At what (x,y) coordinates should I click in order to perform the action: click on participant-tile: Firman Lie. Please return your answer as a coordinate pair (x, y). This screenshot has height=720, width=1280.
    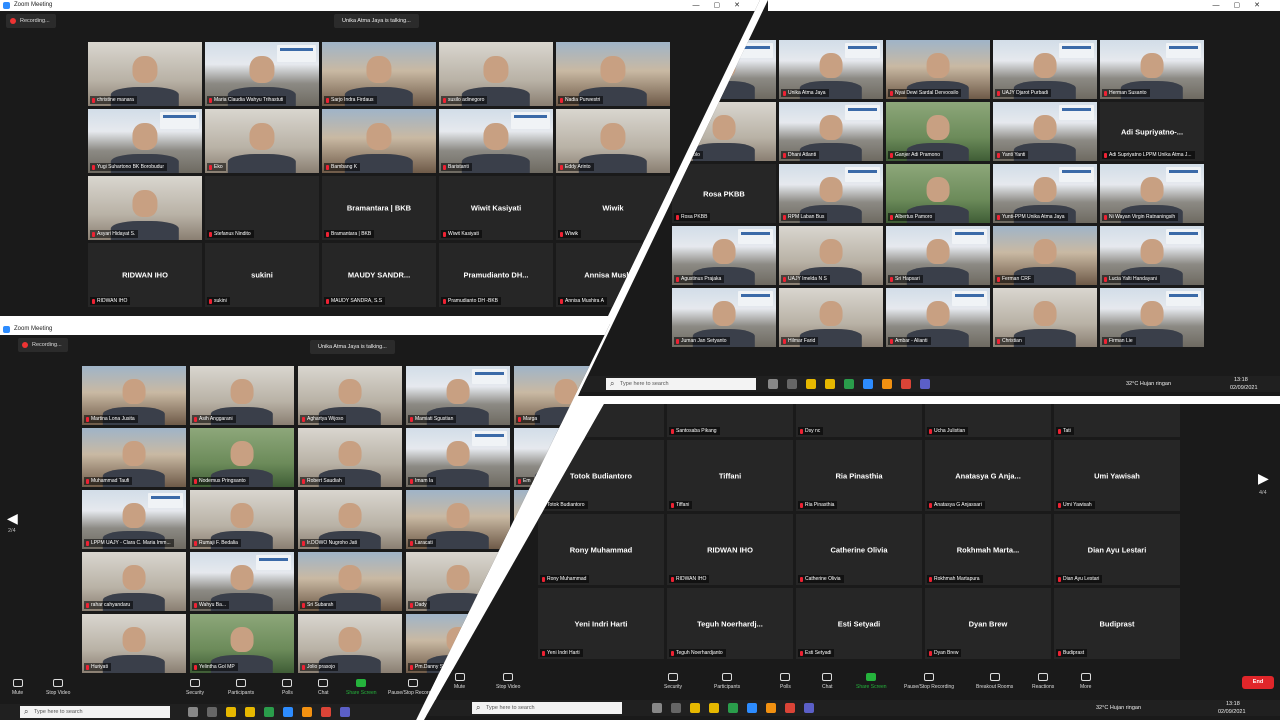
    Looking at the image, I should click on (1152, 317).